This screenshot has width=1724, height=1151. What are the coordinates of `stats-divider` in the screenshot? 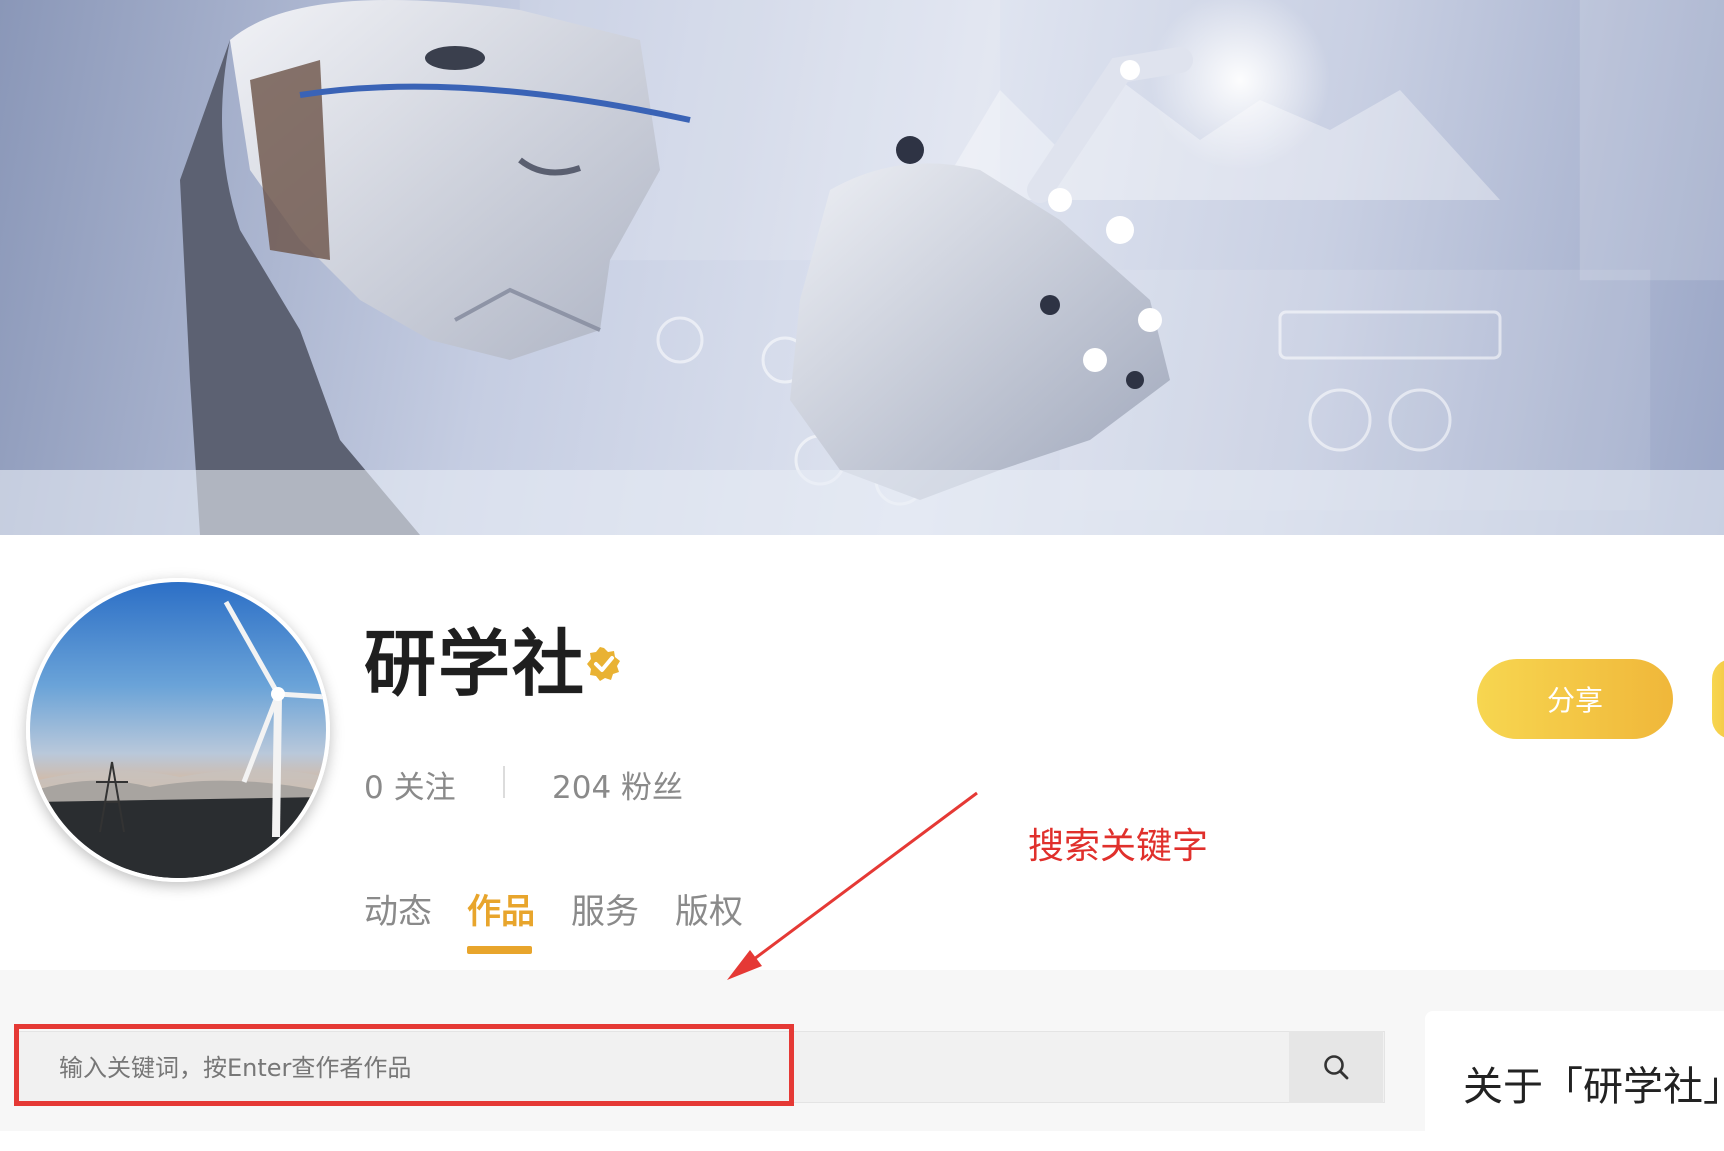 It's located at (504, 782).